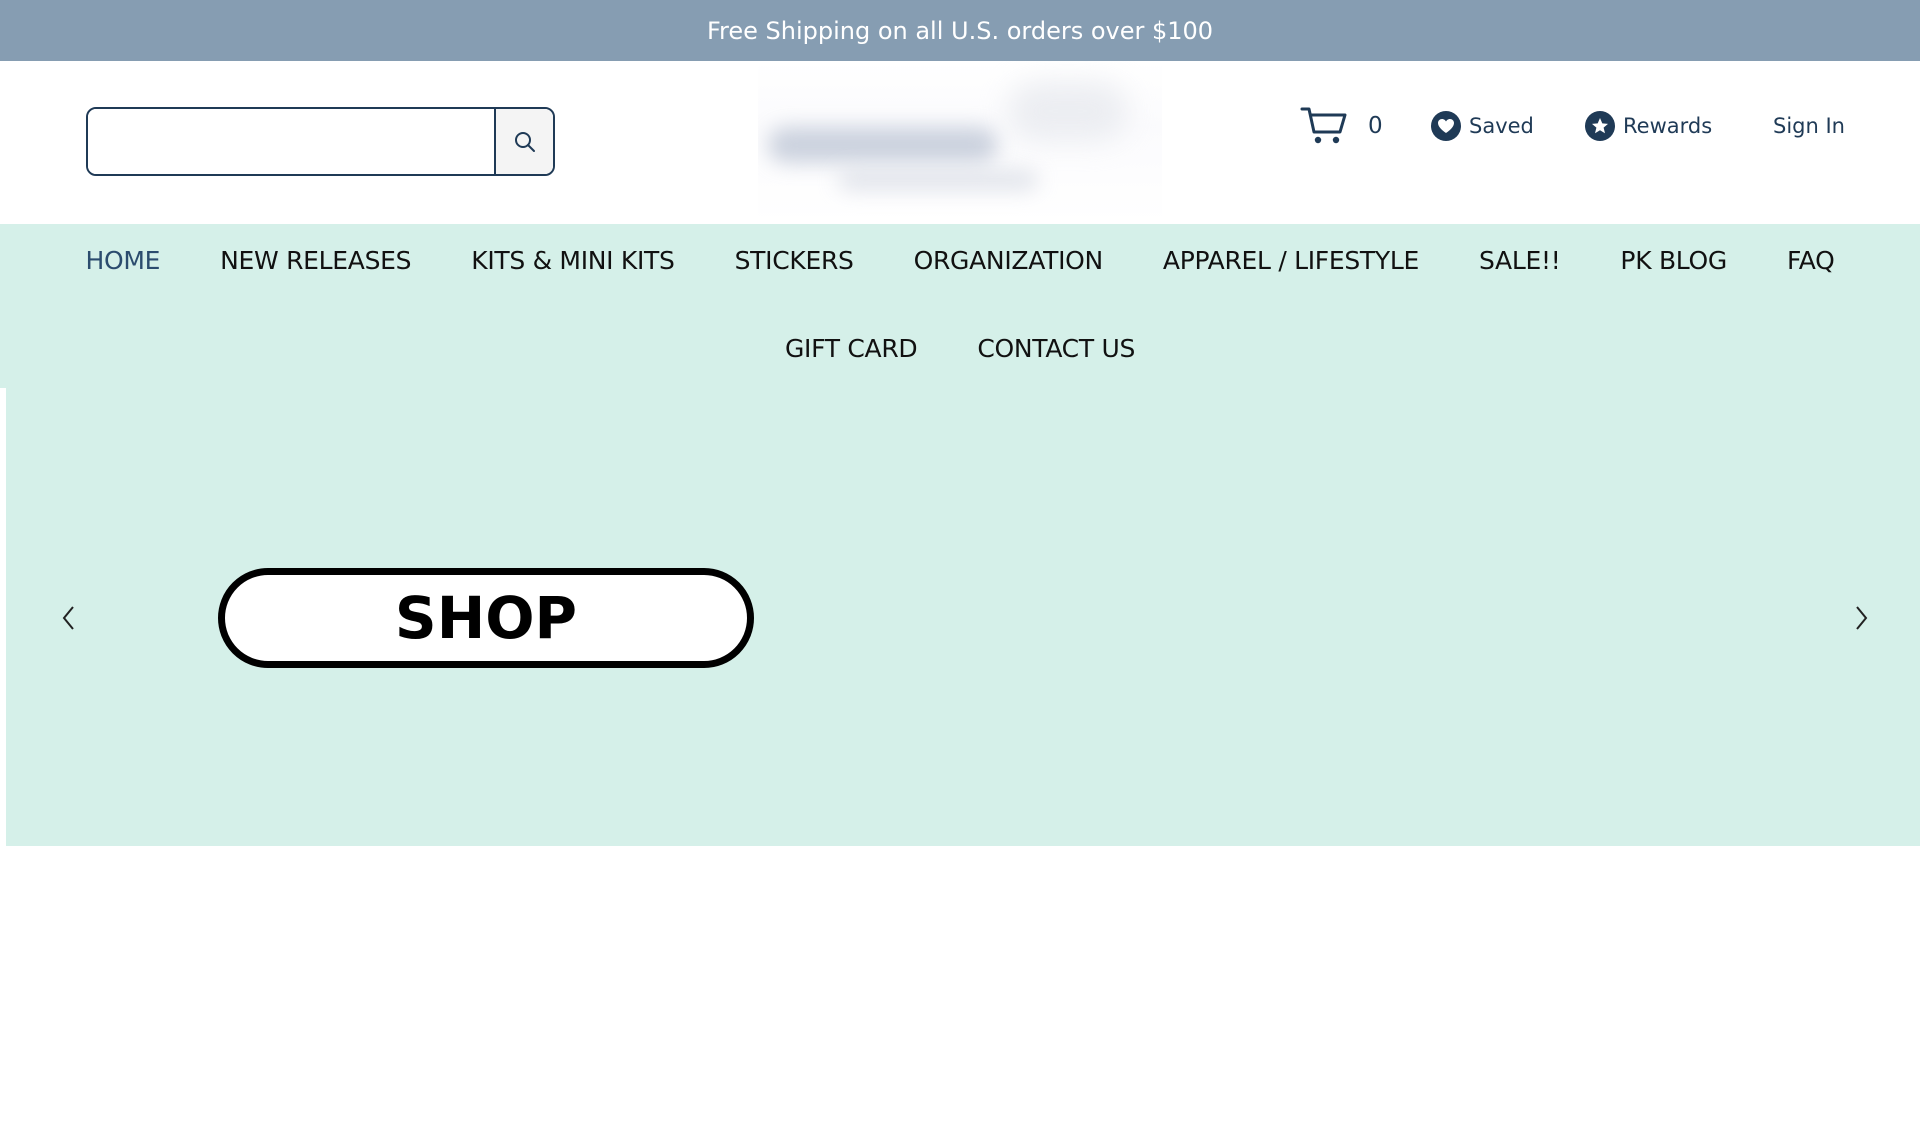 Image resolution: width=1920 pixels, height=1121 pixels. What do you see at coordinates (960, 348) in the screenshot?
I see `nav-row-secondary: GIFT CARD CONTACT US` at bounding box center [960, 348].